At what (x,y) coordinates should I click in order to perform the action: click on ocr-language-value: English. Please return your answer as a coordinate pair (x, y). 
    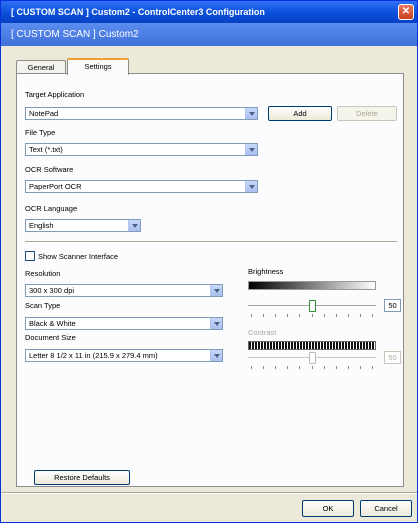
    Looking at the image, I should click on (41, 225).